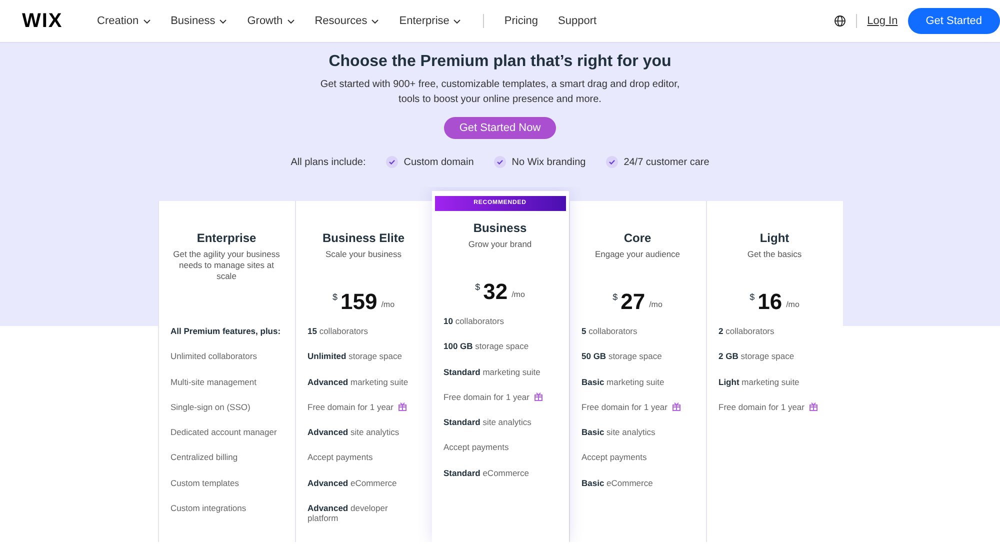 The image size is (1000, 544). I want to click on feature-text: Unlimited storage space, so click(355, 356).